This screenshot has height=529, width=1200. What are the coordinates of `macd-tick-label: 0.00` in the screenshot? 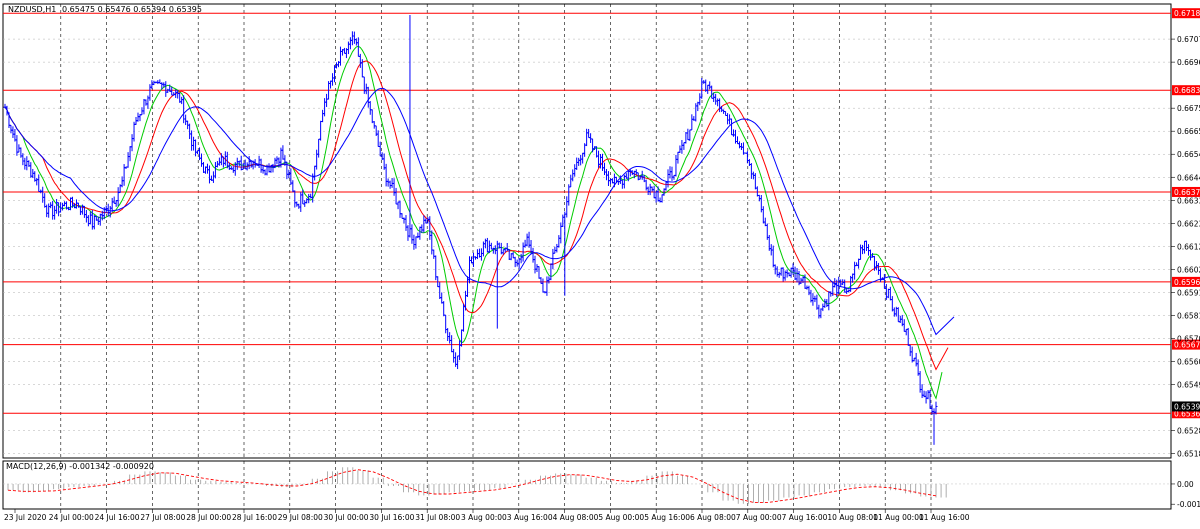 It's located at (1185, 484).